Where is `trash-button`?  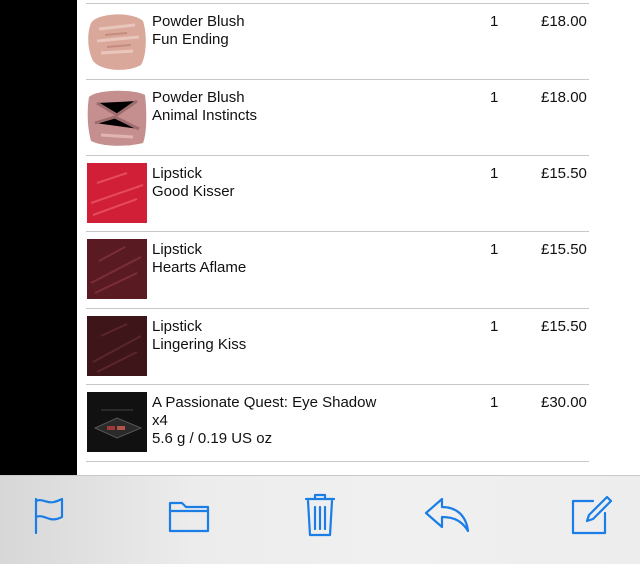
trash-button is located at coordinates (320, 517).